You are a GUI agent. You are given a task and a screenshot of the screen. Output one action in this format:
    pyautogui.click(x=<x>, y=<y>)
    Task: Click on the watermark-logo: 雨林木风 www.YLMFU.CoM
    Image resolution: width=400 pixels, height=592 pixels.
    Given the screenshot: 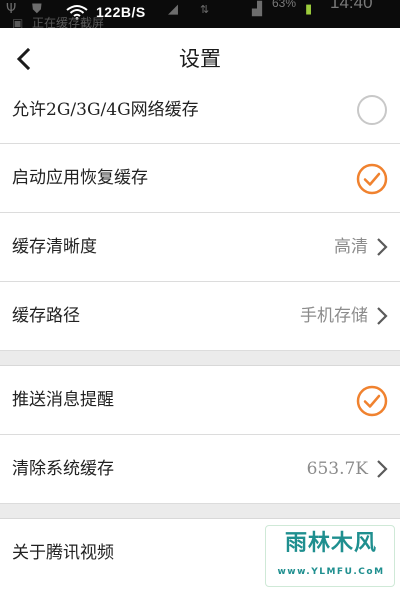 What is the action you would take?
    pyautogui.click(x=330, y=556)
    